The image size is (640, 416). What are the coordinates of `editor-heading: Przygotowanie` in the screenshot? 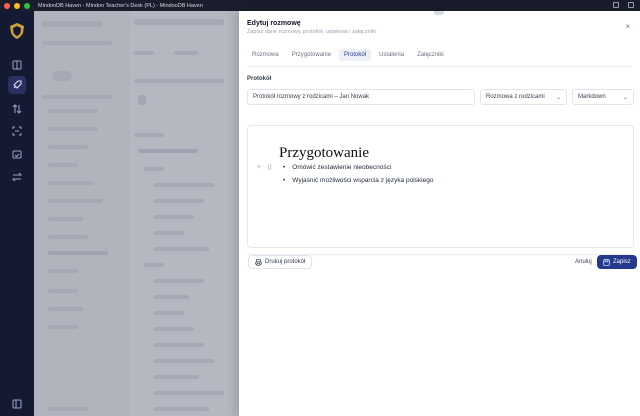 It's located at (324, 153).